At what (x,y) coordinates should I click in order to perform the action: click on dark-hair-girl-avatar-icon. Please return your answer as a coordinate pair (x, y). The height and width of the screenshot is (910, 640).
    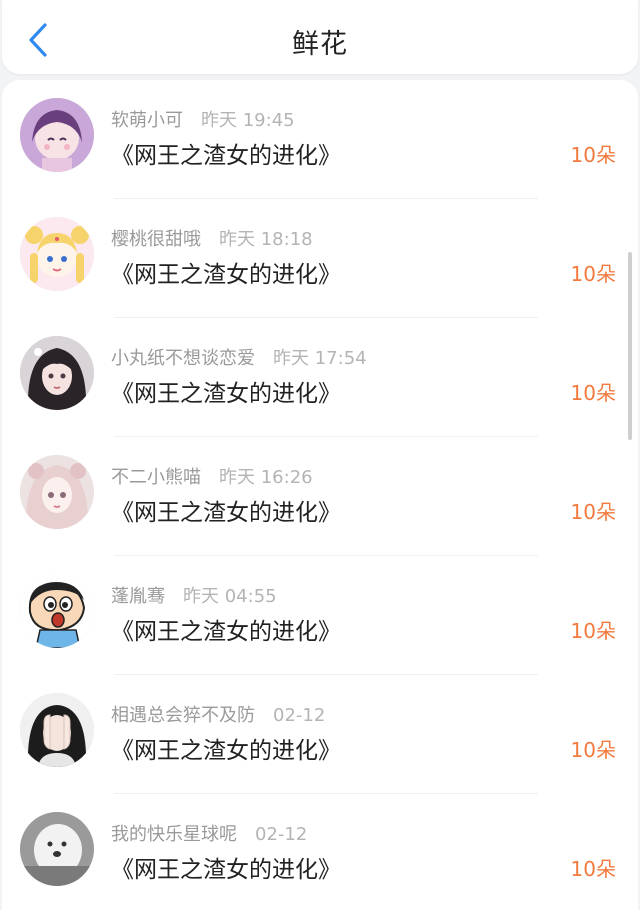
    Looking at the image, I should click on (57, 373).